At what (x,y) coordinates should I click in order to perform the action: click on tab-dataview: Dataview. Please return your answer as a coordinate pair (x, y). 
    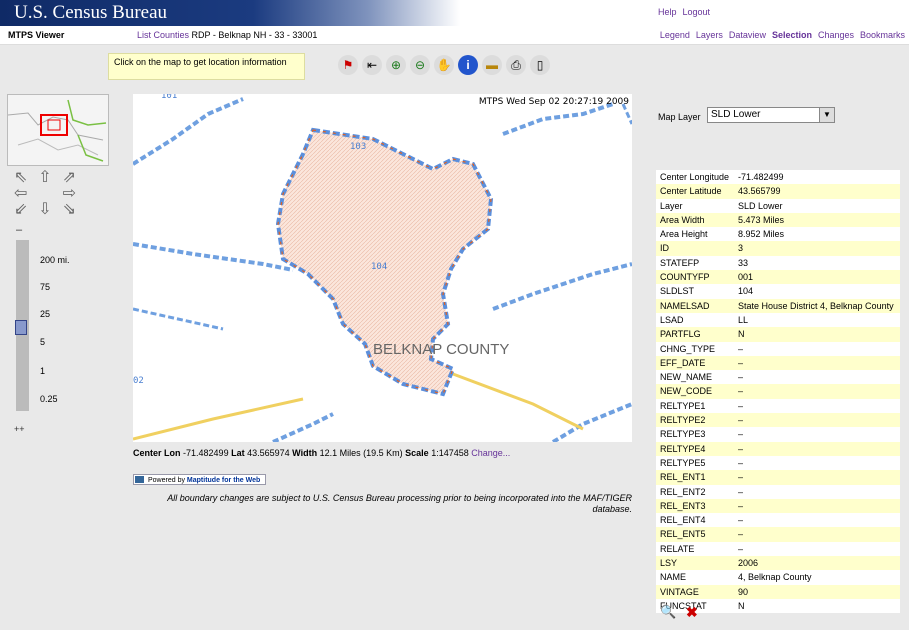
    Looking at the image, I should click on (747, 35).